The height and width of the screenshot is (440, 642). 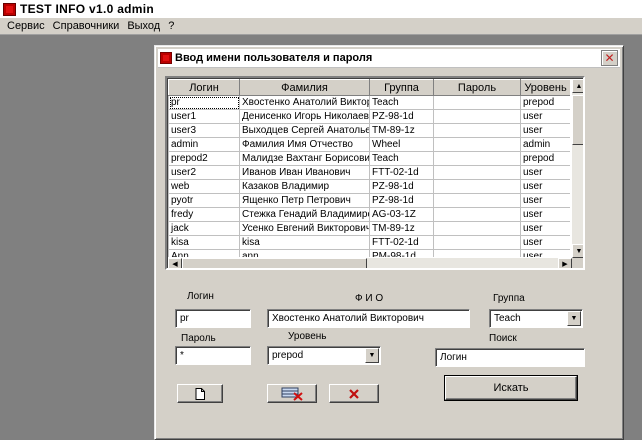 I want to click on password-field: *, so click(x=213, y=355).